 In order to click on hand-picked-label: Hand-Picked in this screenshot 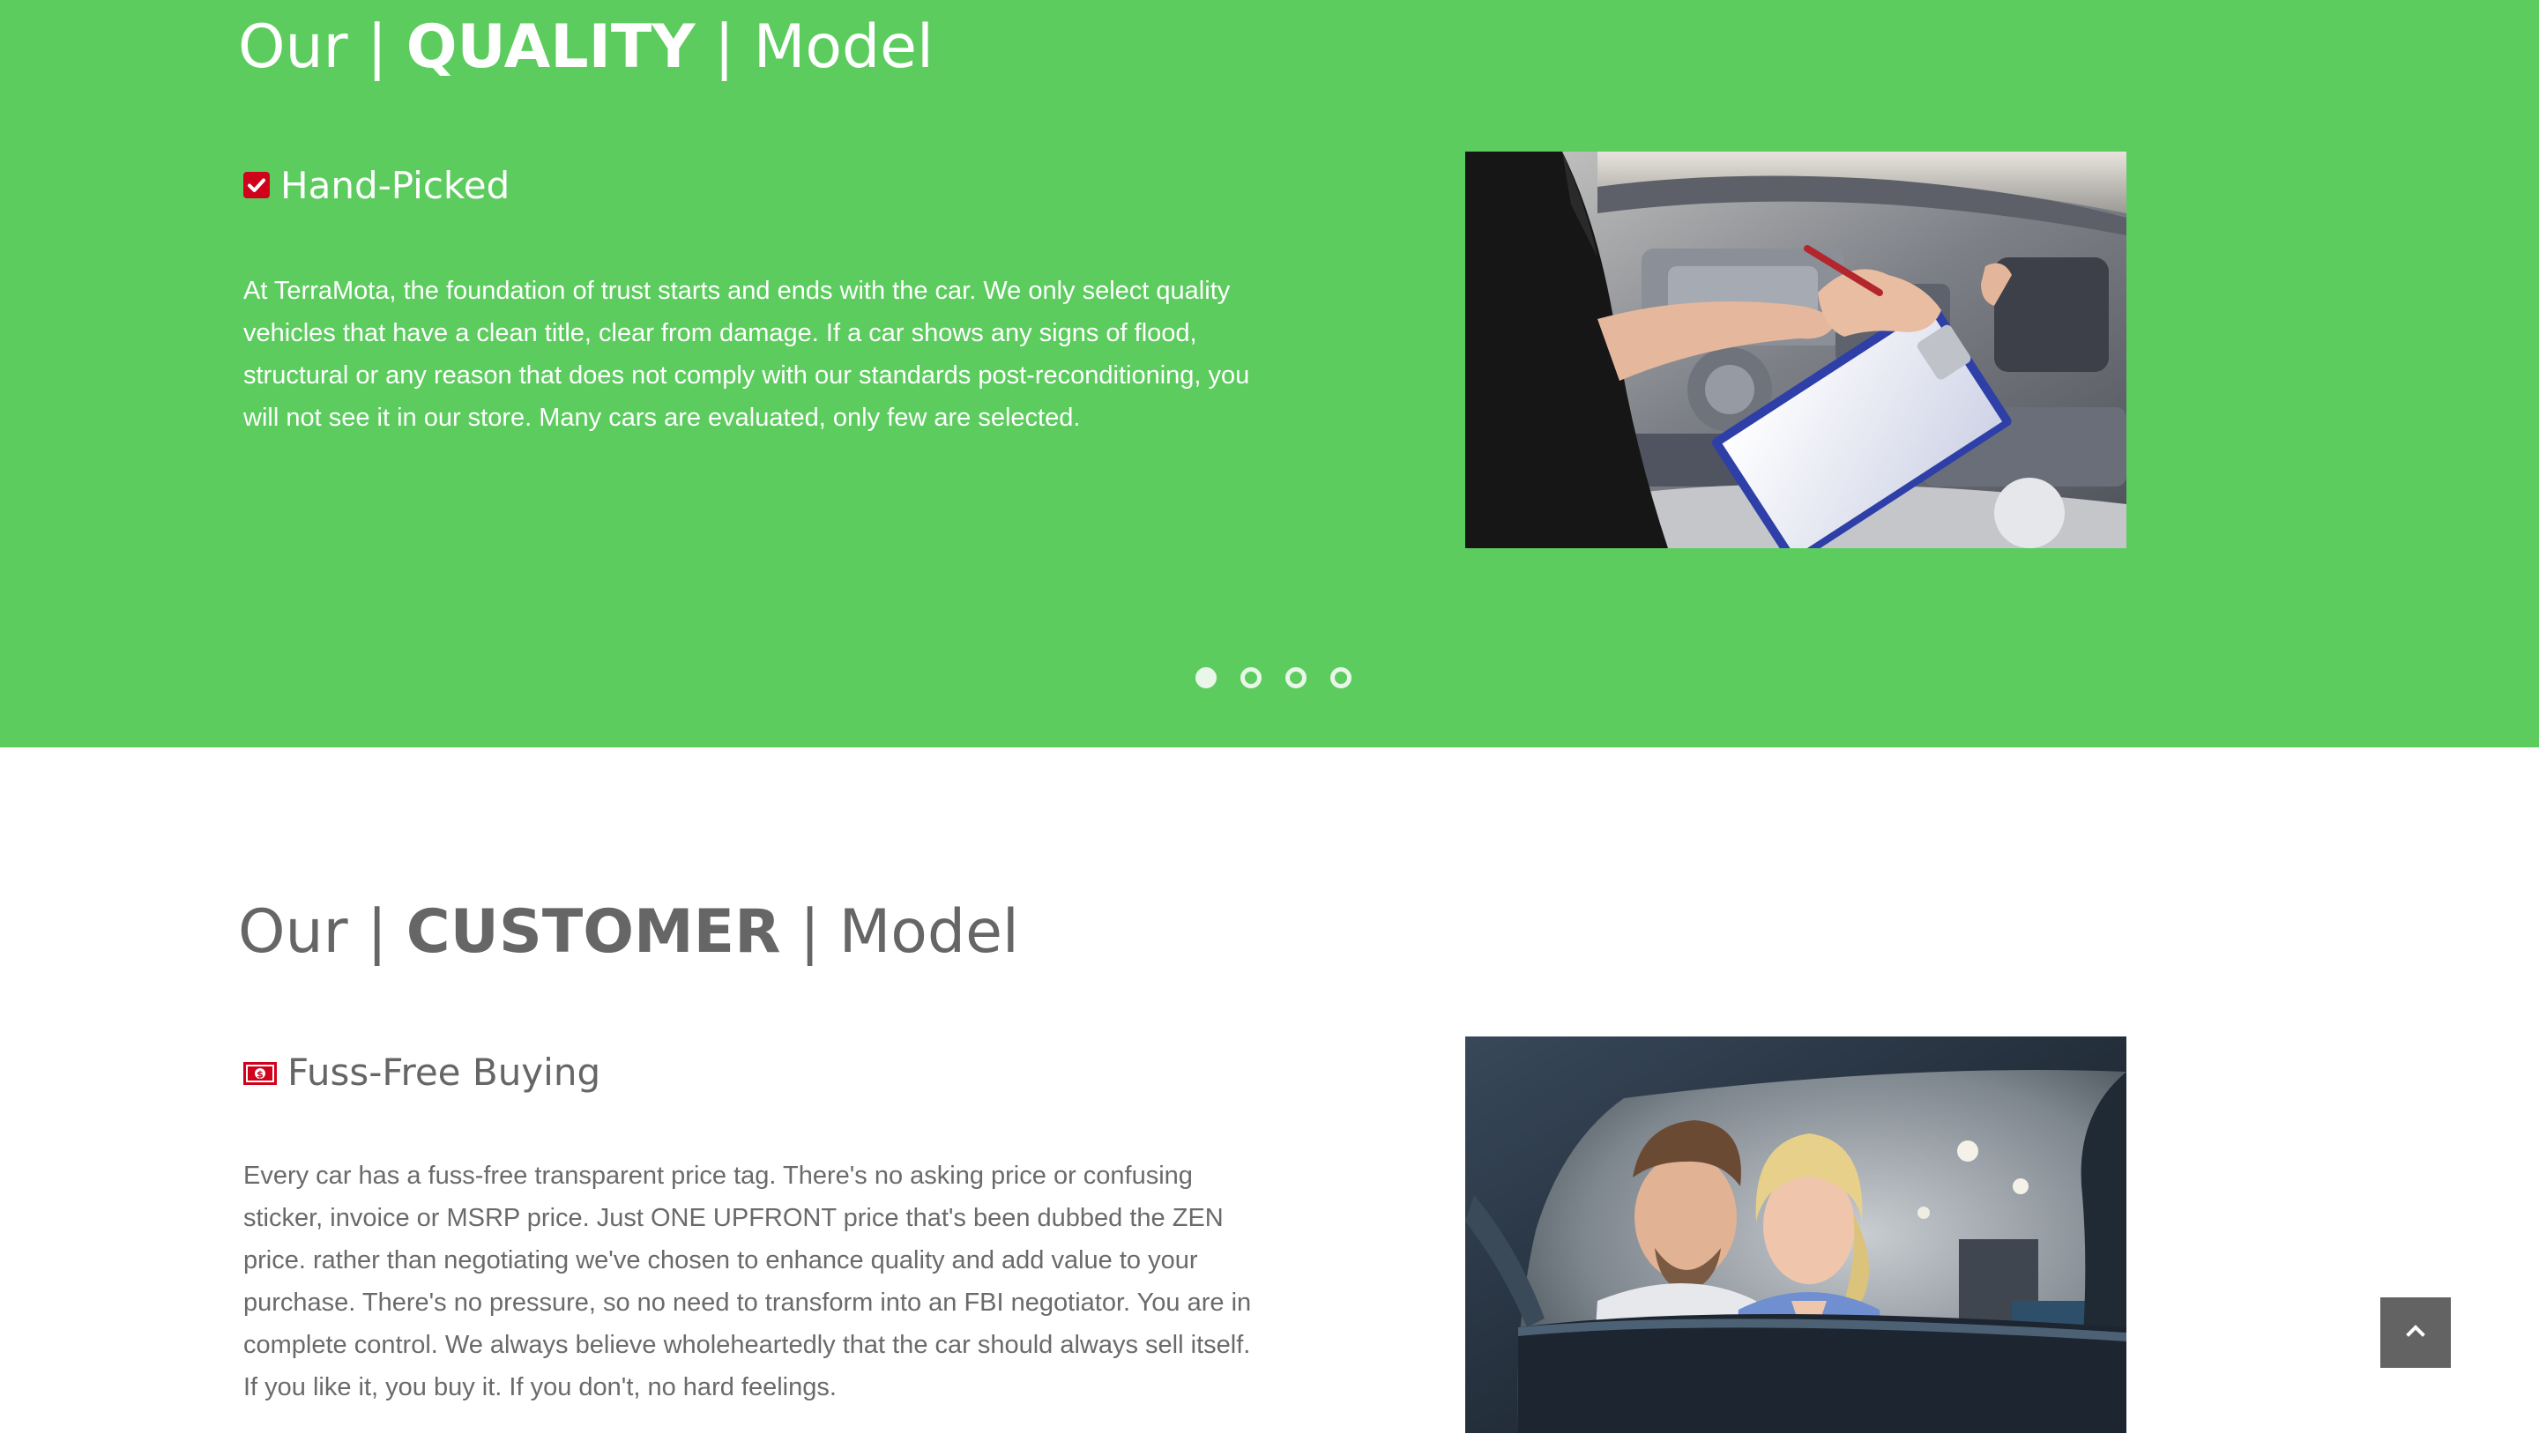, I will do `click(395, 185)`.